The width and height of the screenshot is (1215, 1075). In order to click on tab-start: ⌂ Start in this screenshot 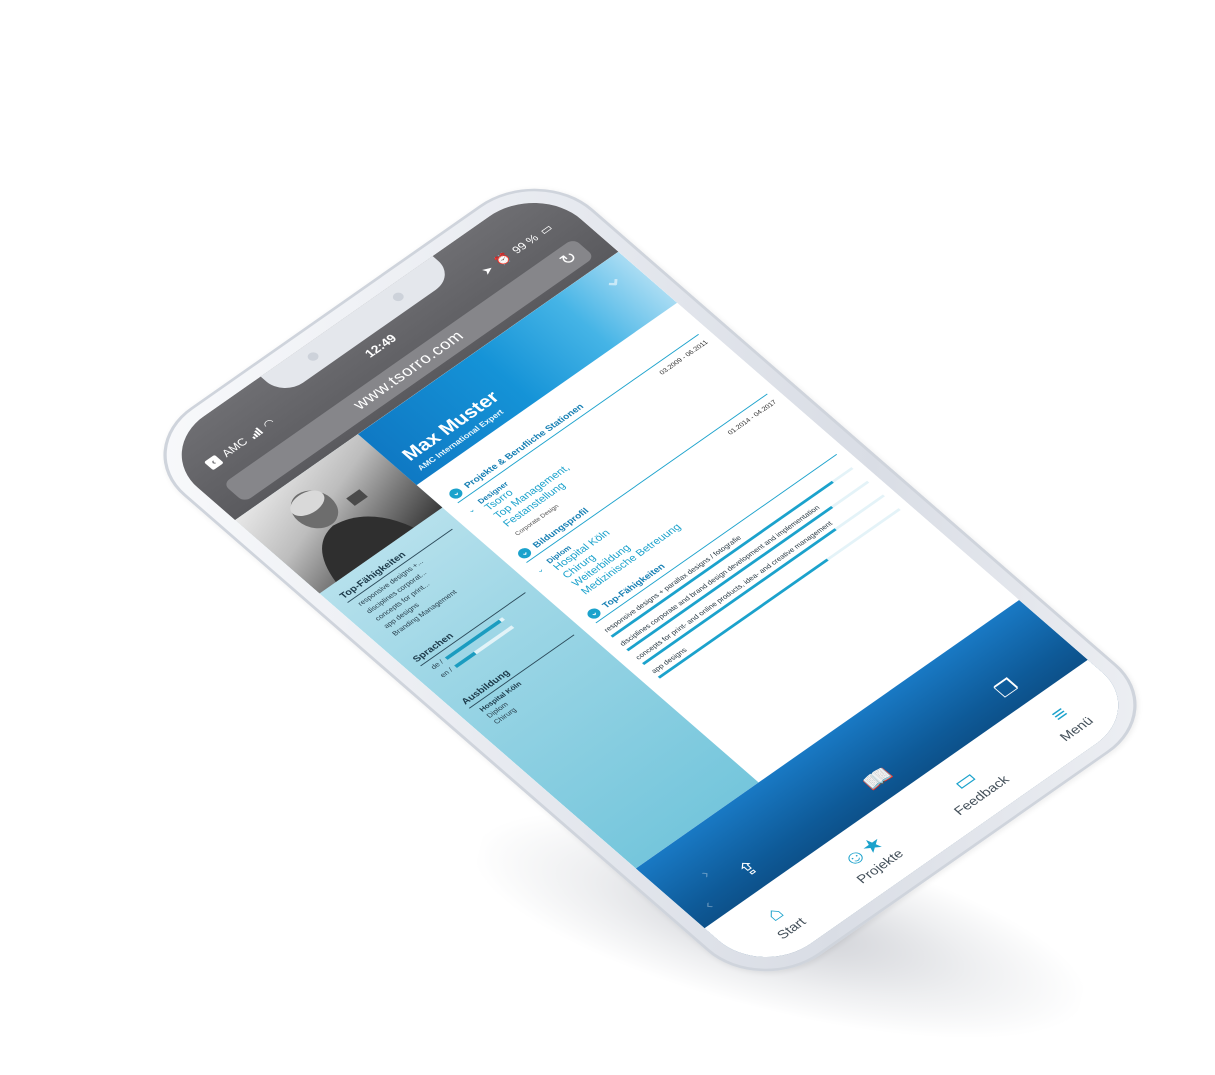, I will do `click(781, 920)`.